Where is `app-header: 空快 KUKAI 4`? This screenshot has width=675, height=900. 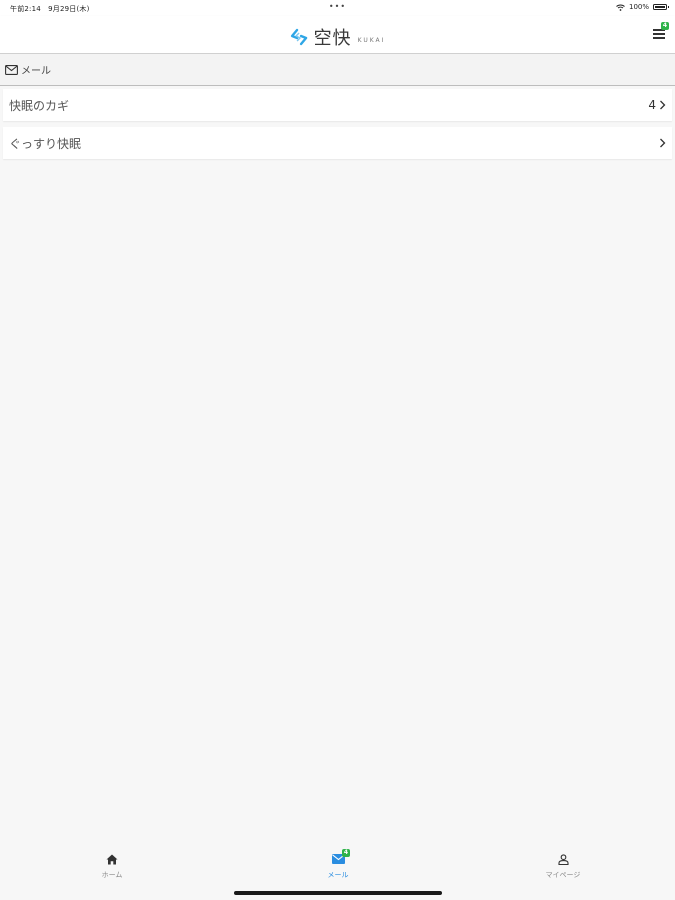 app-header: 空快 KUKAI 4 is located at coordinates (337, 35).